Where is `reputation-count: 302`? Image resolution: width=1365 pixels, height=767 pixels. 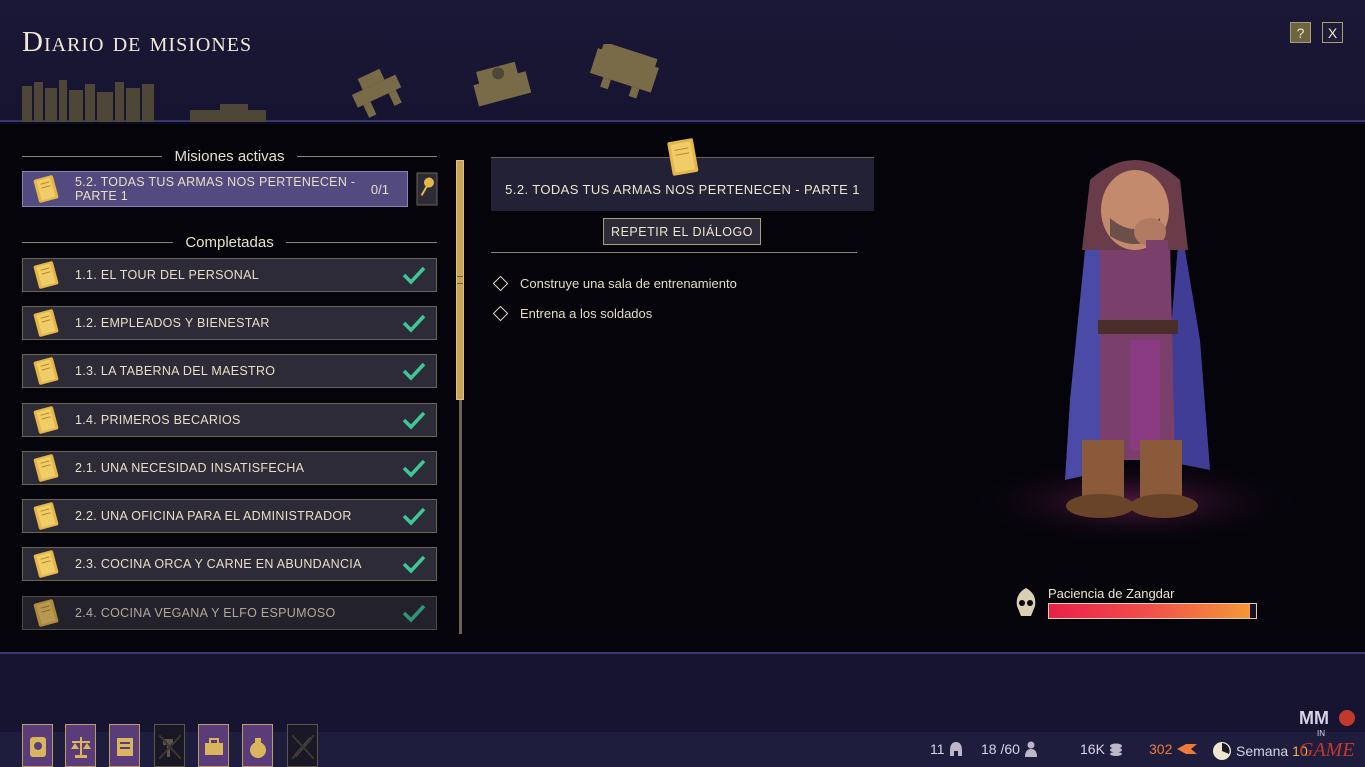 reputation-count: 302 is located at coordinates (1173, 749).